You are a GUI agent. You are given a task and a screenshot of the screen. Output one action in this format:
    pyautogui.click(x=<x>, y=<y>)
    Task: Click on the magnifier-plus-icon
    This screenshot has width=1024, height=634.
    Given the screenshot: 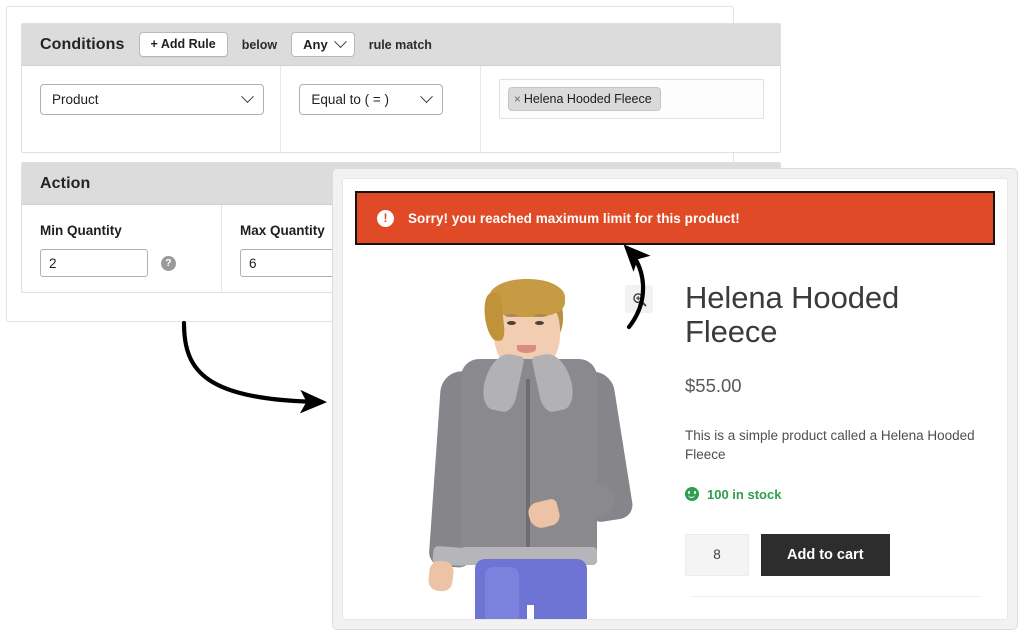 What is the action you would take?
    pyautogui.click(x=639, y=299)
    